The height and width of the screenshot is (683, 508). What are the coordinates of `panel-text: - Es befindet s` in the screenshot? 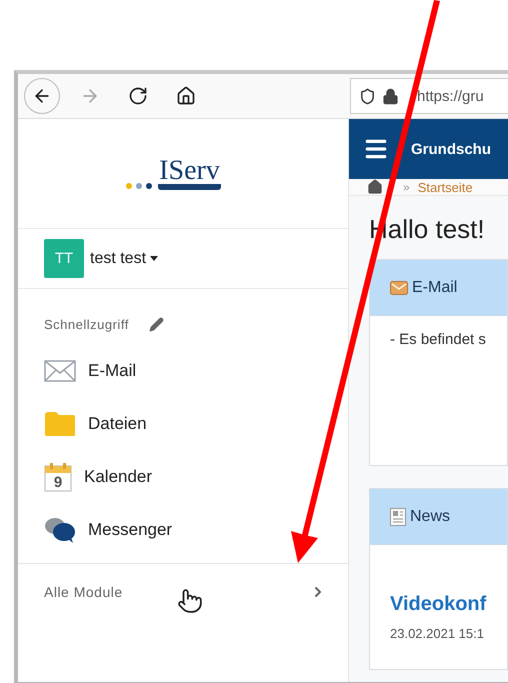 It's located at (438, 339).